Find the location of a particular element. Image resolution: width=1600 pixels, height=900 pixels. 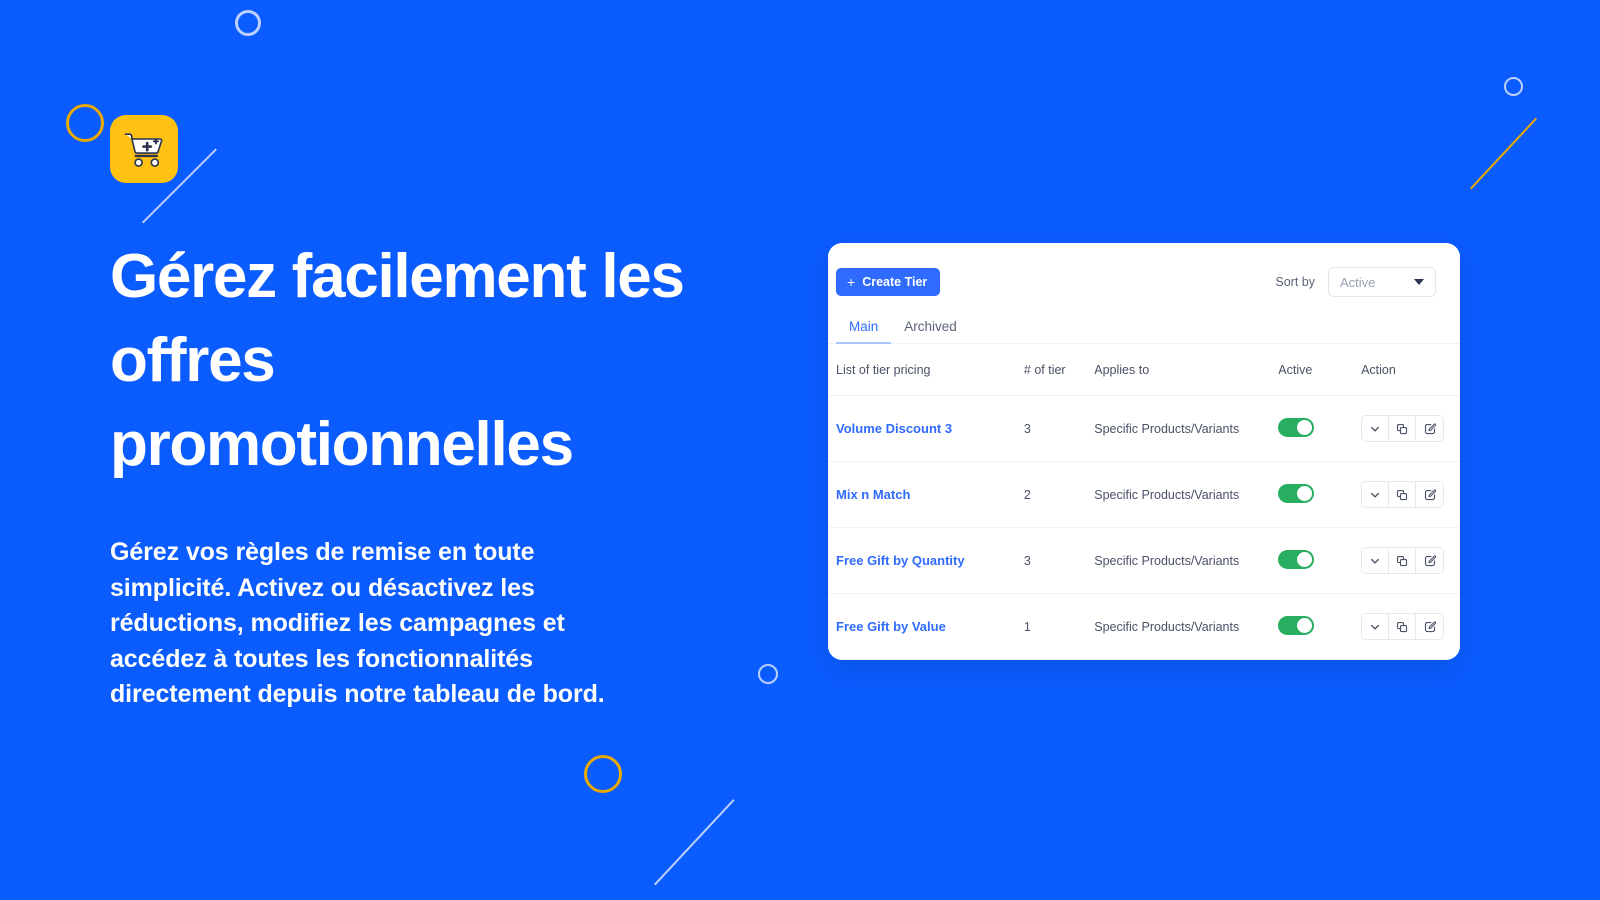

column-header-tier-count: # of tier is located at coordinates (1059, 370).